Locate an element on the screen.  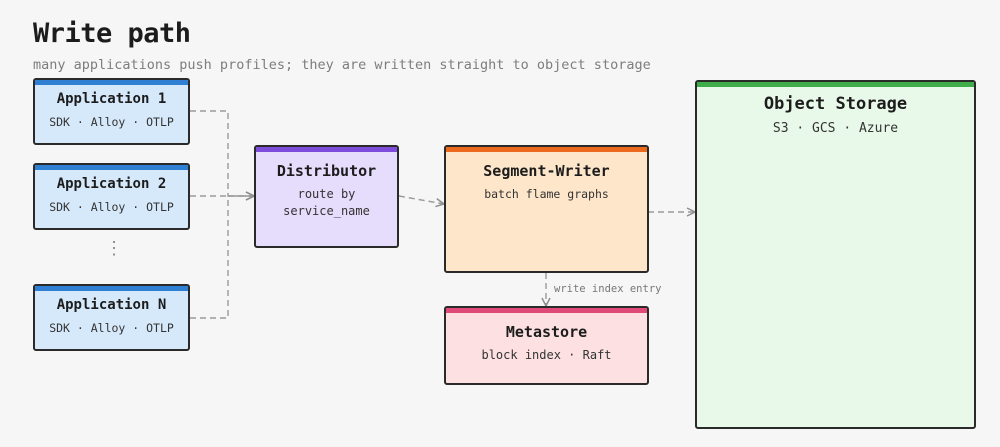
node-title: Application 2 is located at coordinates (111, 184).